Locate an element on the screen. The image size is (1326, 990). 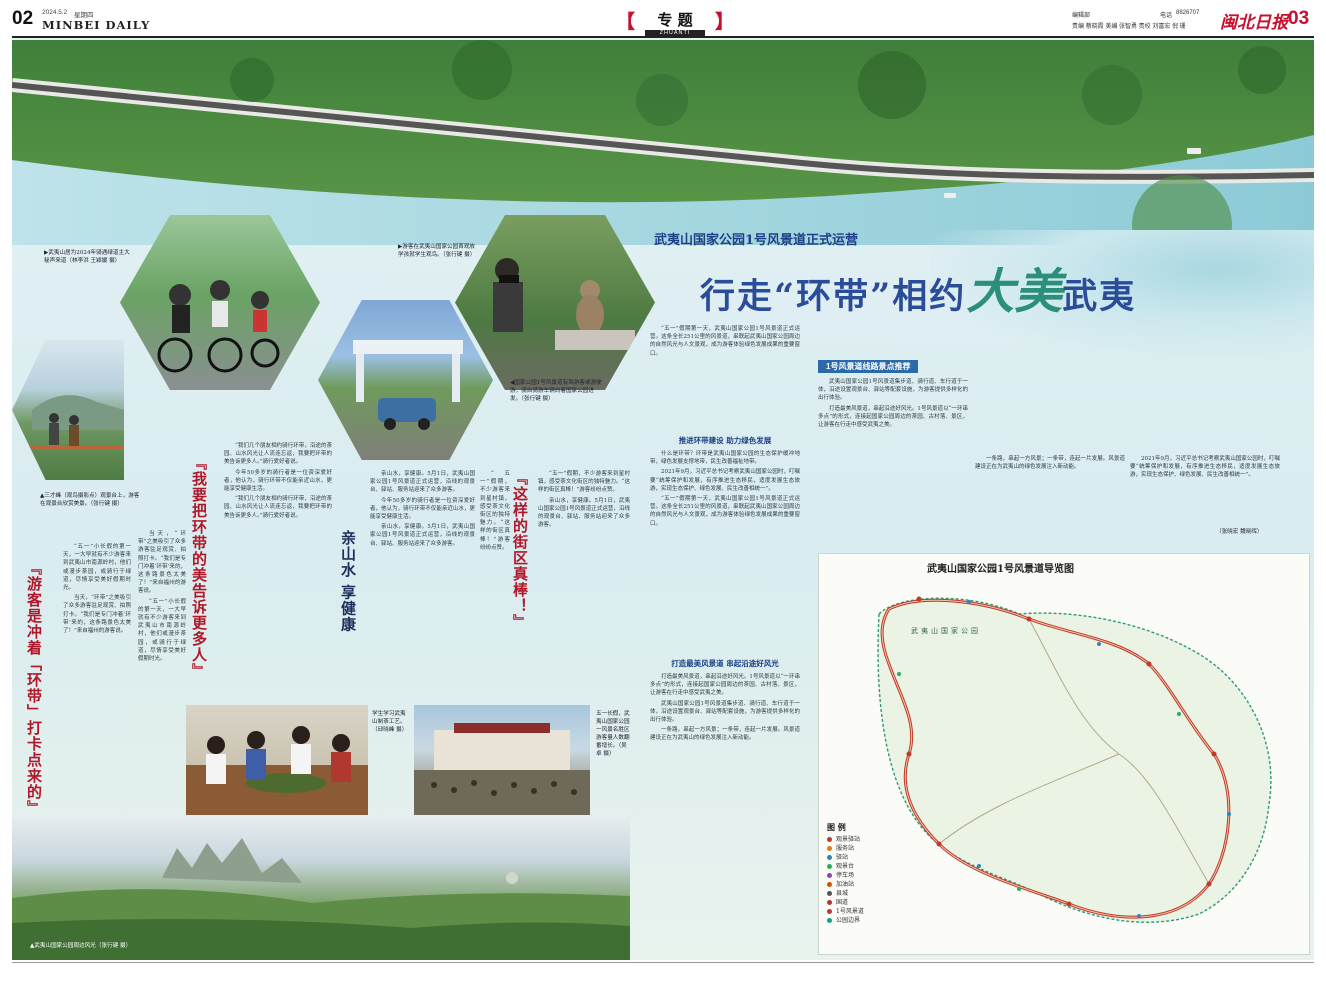
legend-label: 加油站 is located at coordinates (845, 884).